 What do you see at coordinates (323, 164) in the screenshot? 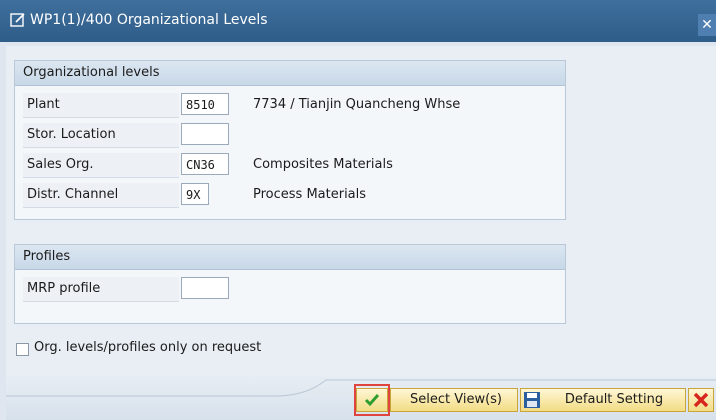
I see `sales-org-description: Composites Materials` at bounding box center [323, 164].